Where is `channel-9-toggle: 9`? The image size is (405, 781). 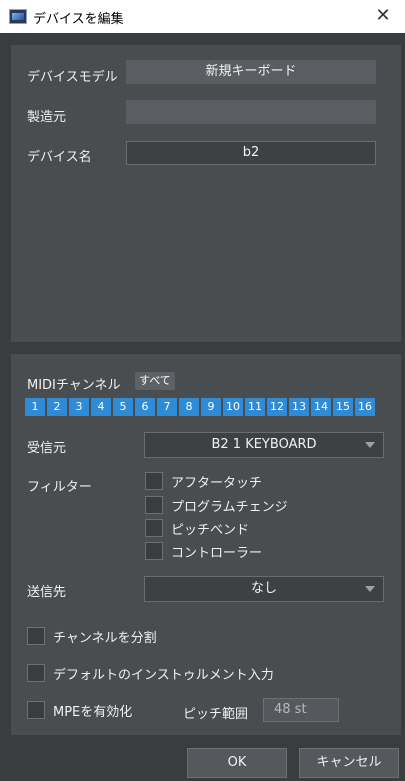
channel-9-toggle: 9 is located at coordinates (211, 407).